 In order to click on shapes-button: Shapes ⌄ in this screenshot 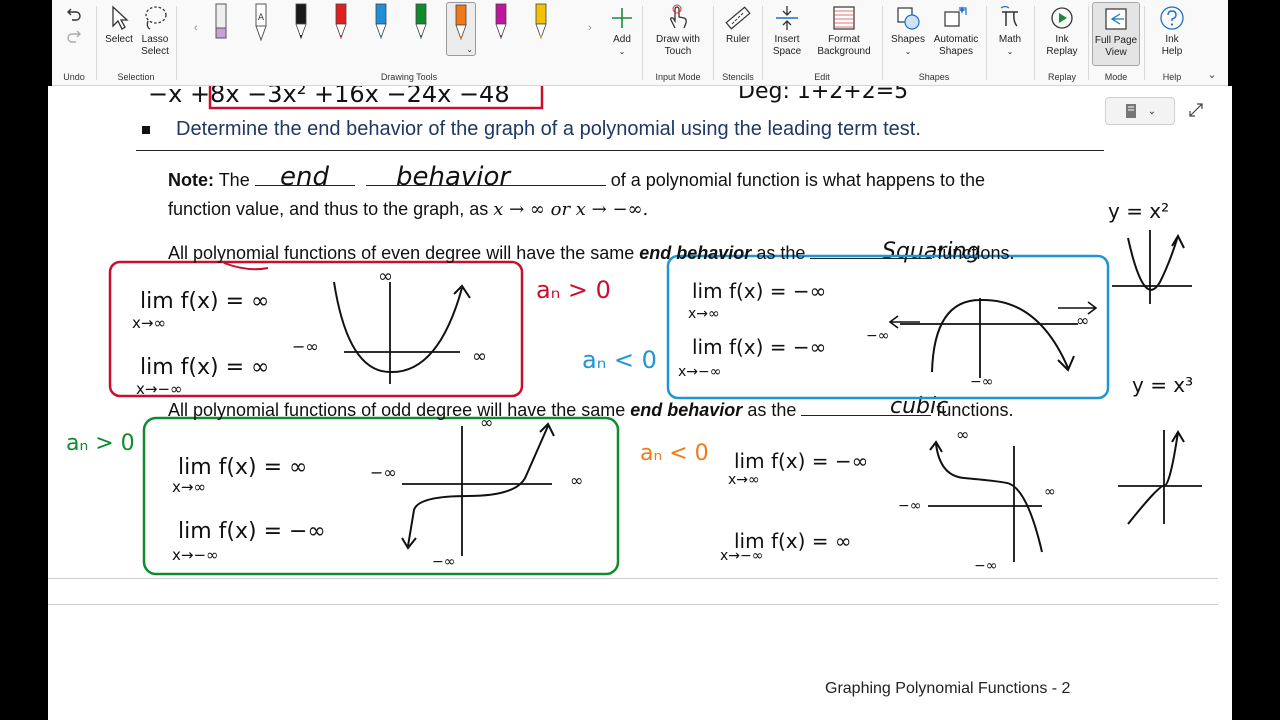, I will do `click(908, 31)`.